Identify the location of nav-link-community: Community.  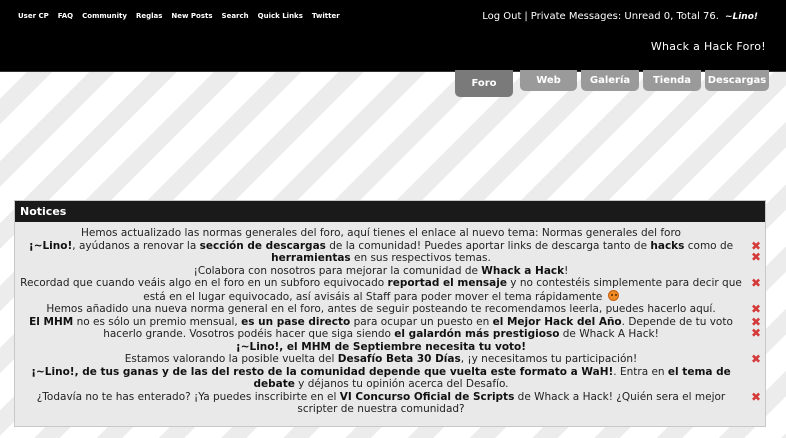
(104, 16).